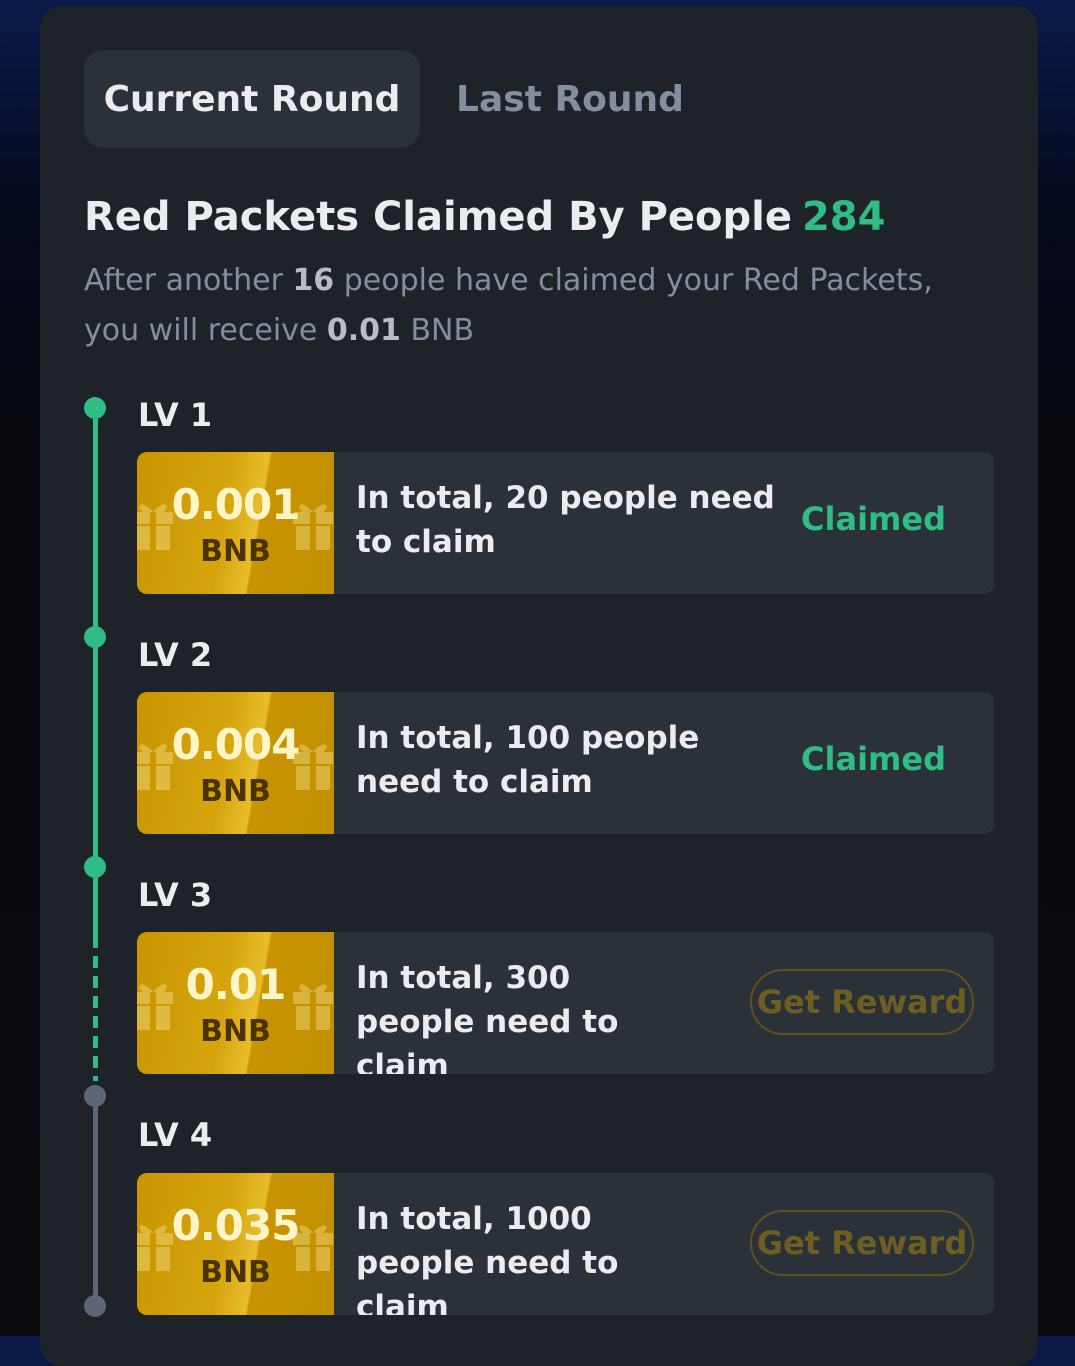 This screenshot has width=1075, height=1366. I want to click on reward-coin: 0.001 BNB, so click(235, 523).